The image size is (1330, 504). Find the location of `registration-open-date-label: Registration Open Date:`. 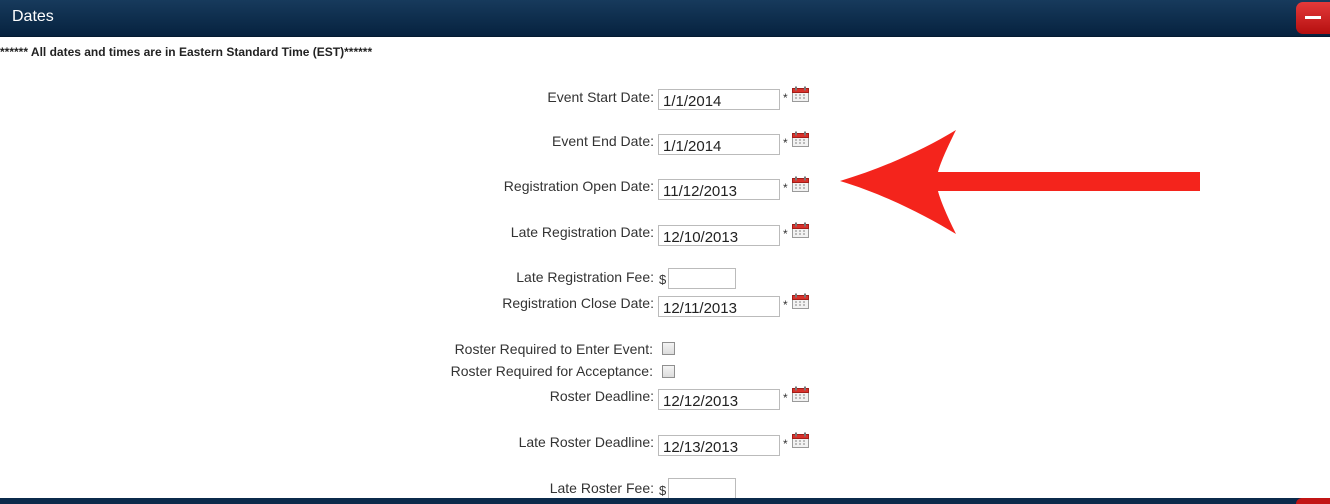

registration-open-date-label: Registration Open Date: is located at coordinates (578, 186).